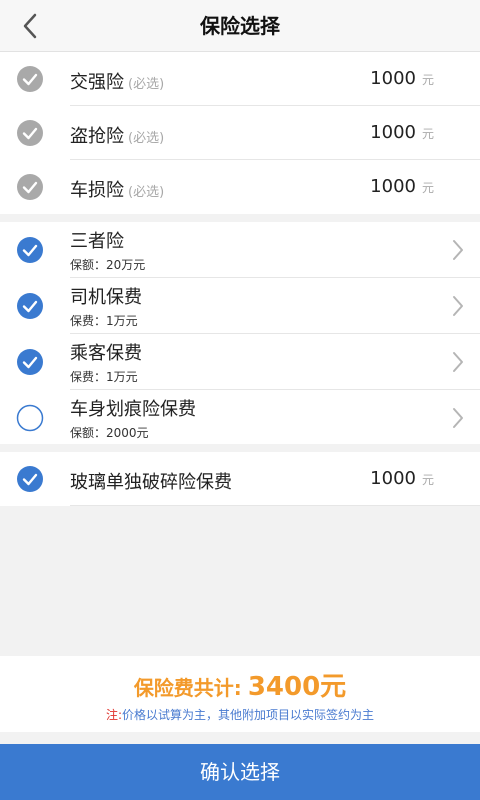 The height and width of the screenshot is (800, 480). I want to click on insurance-row-glass: 玻璃单独破碎险保费 1000 元, so click(240, 479).